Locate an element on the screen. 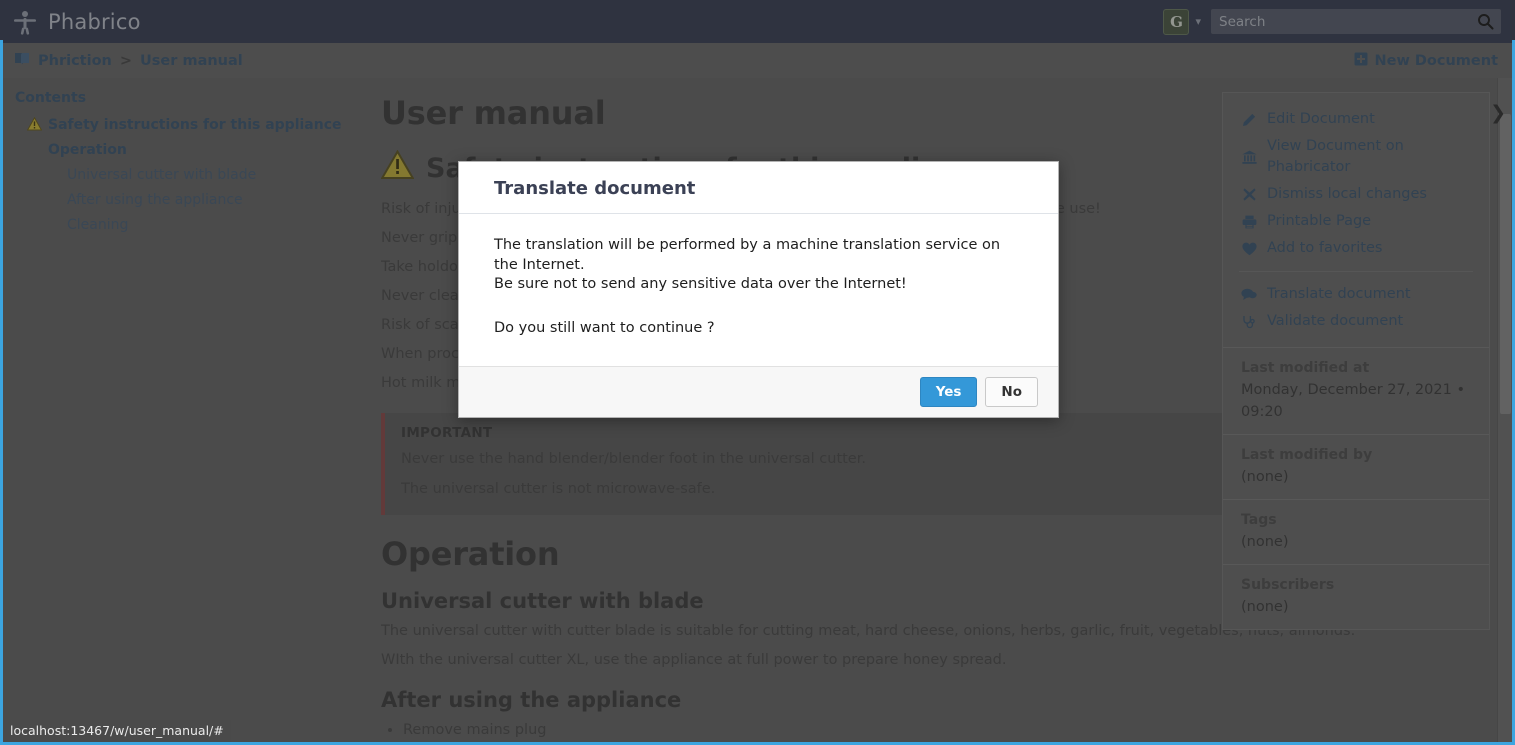  dialog-title: Translate document is located at coordinates (595, 188).